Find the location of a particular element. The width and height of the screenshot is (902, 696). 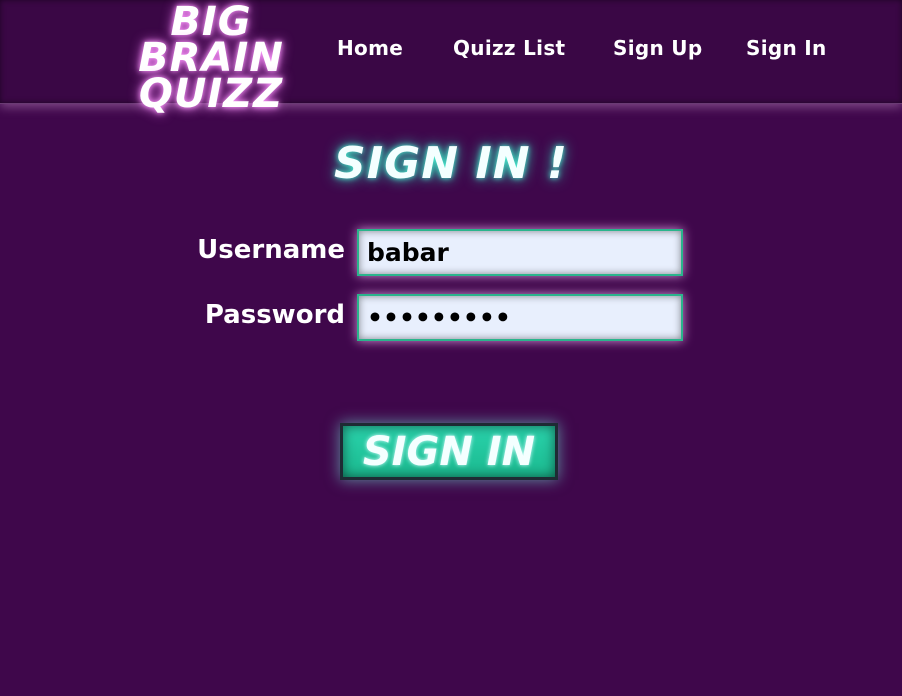

username-label: Username is located at coordinates (271, 250).